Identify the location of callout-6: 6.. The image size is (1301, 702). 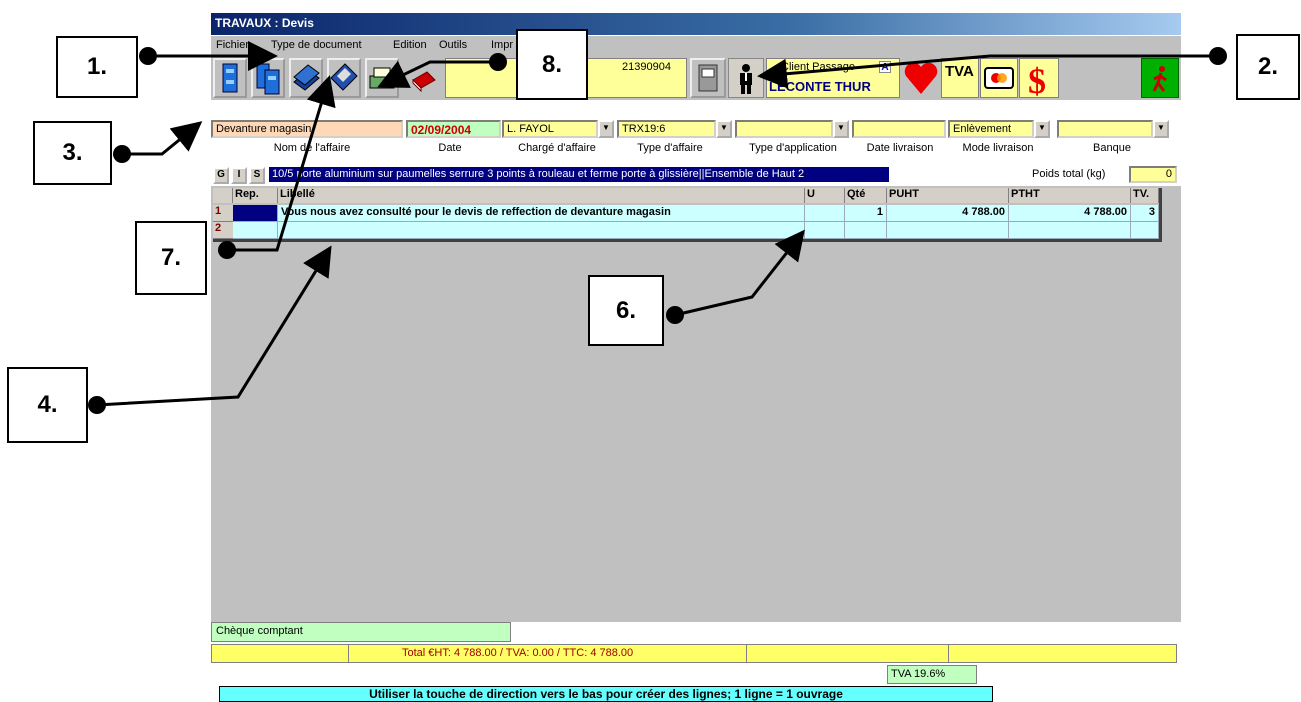
(626, 310).